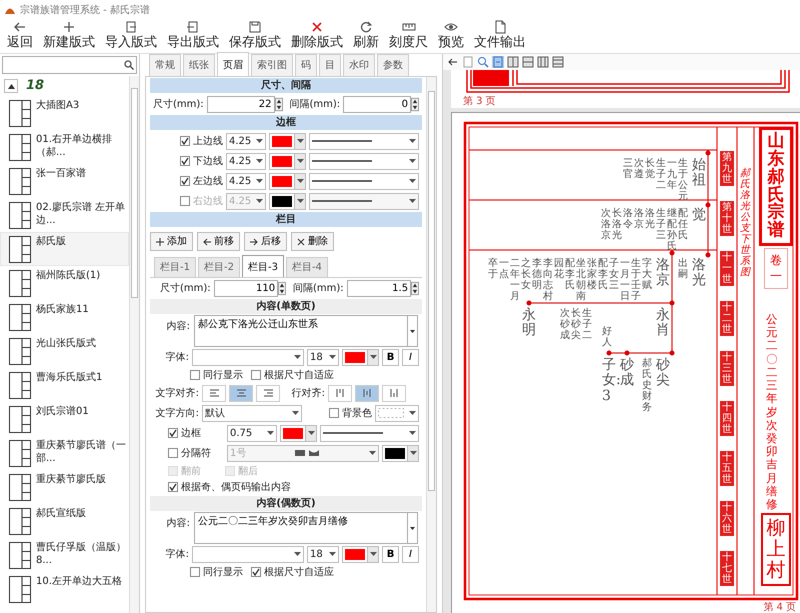 This screenshot has width=800, height=613. What do you see at coordinates (218, 241) in the screenshot?
I see `column-action-button: 前移` at bounding box center [218, 241].